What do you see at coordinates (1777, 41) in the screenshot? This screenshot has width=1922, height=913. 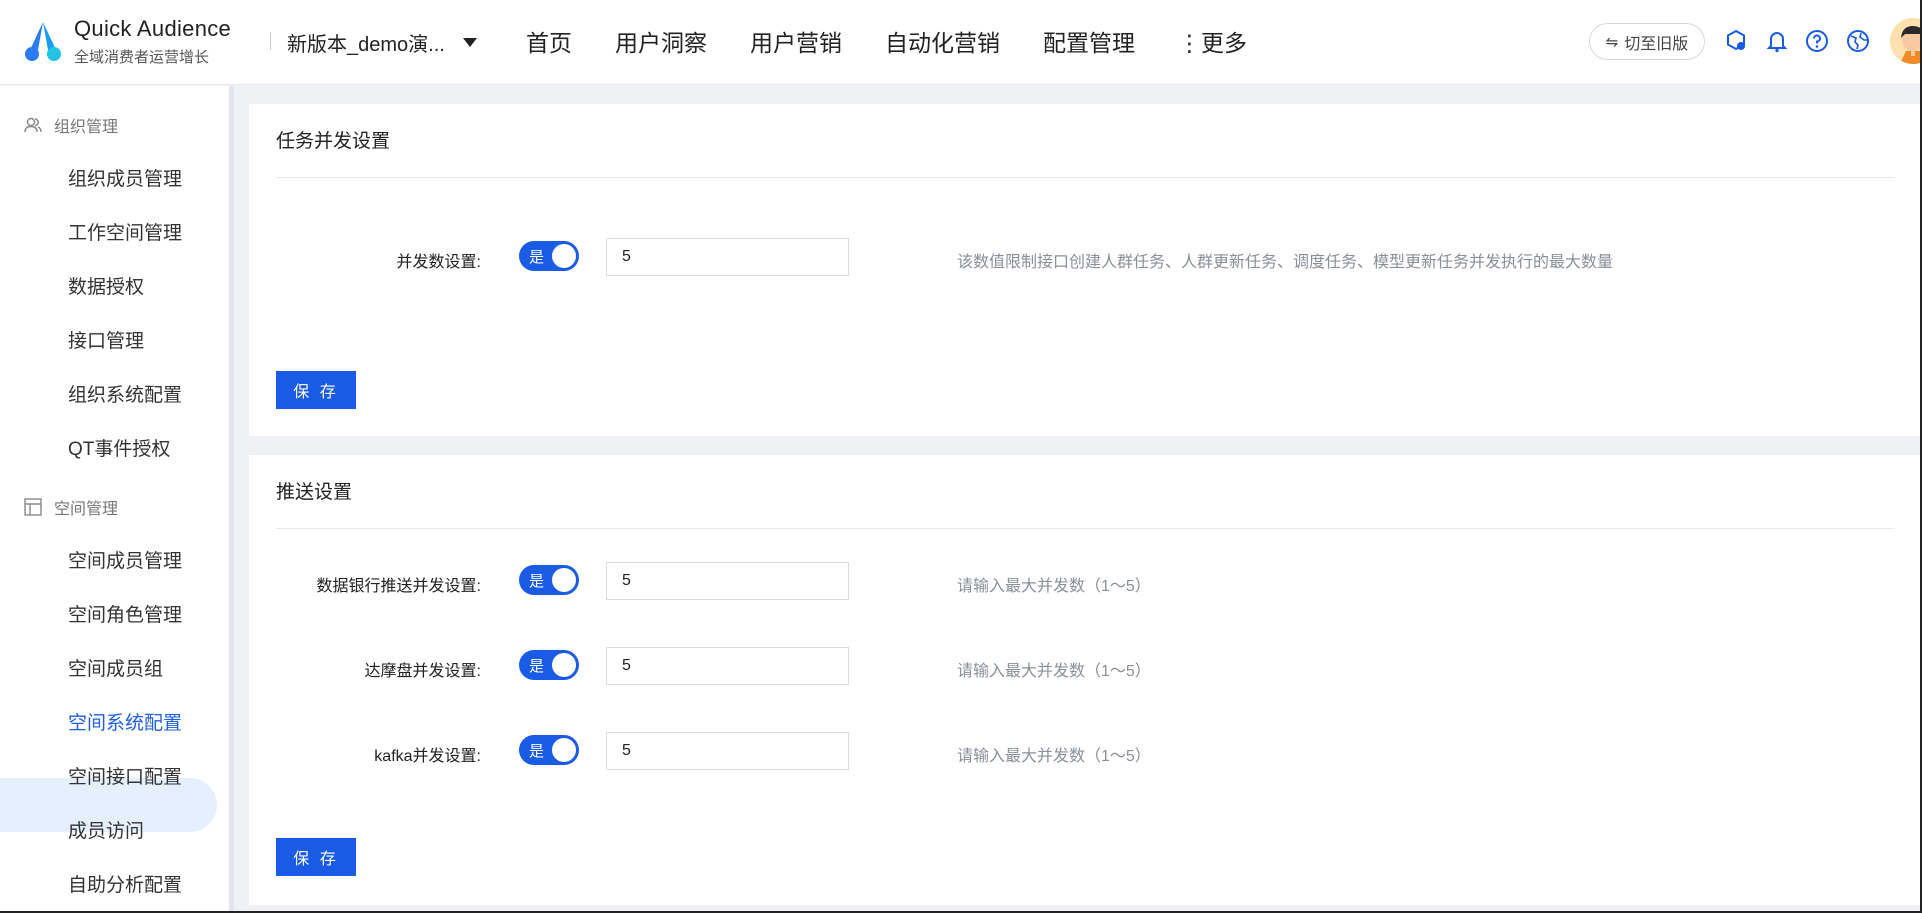 I see `bell-icon` at bounding box center [1777, 41].